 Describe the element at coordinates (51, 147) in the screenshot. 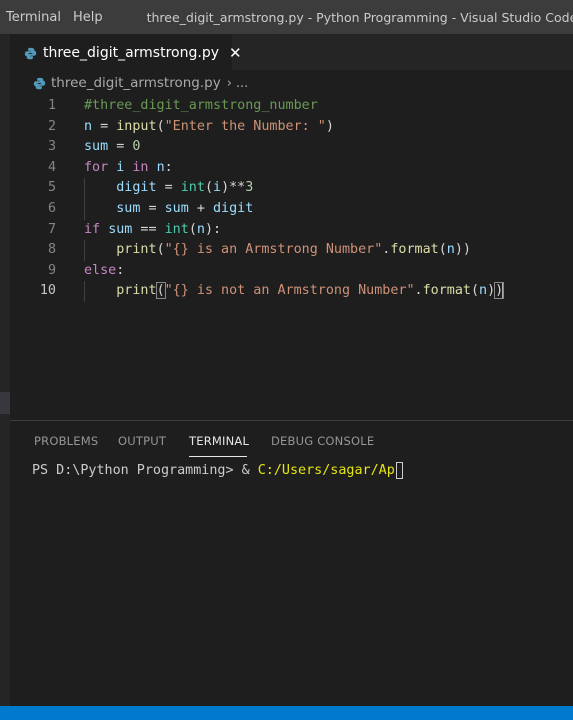

I see `line-number: 3` at that location.